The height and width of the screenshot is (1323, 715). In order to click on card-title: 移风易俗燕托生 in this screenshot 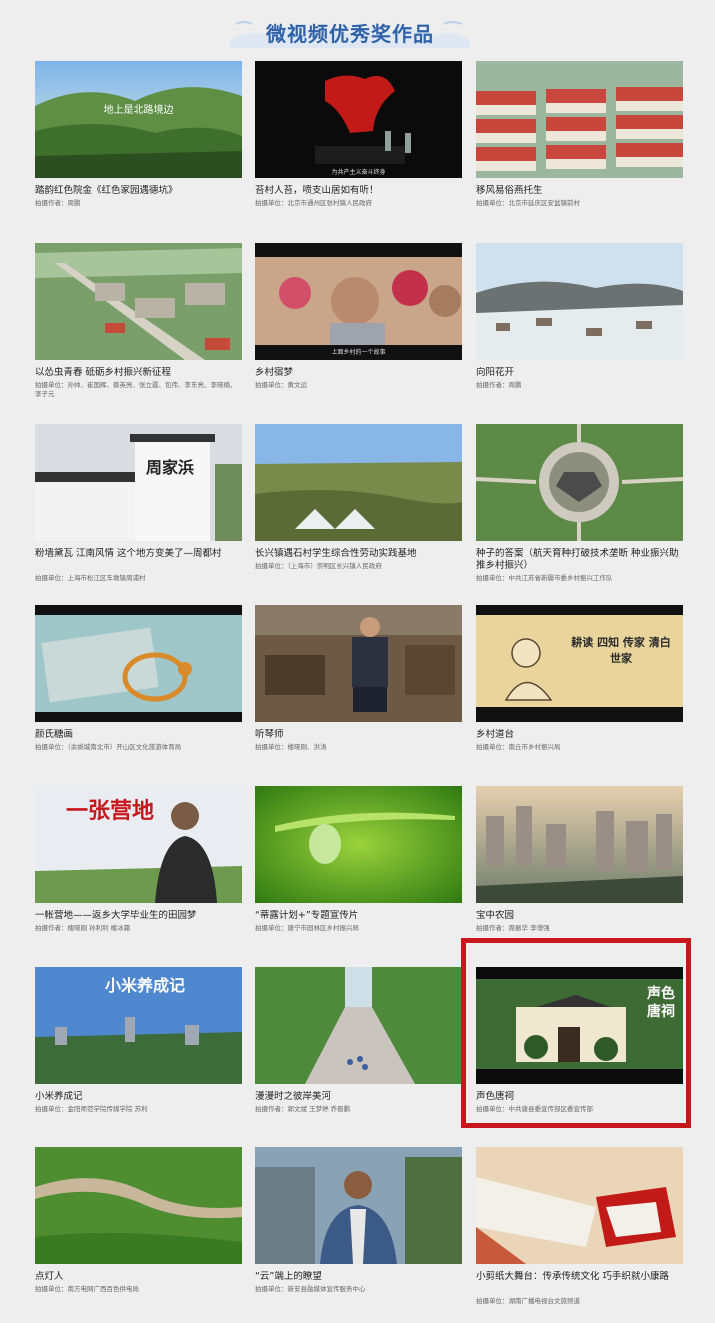, I will do `click(579, 191)`.